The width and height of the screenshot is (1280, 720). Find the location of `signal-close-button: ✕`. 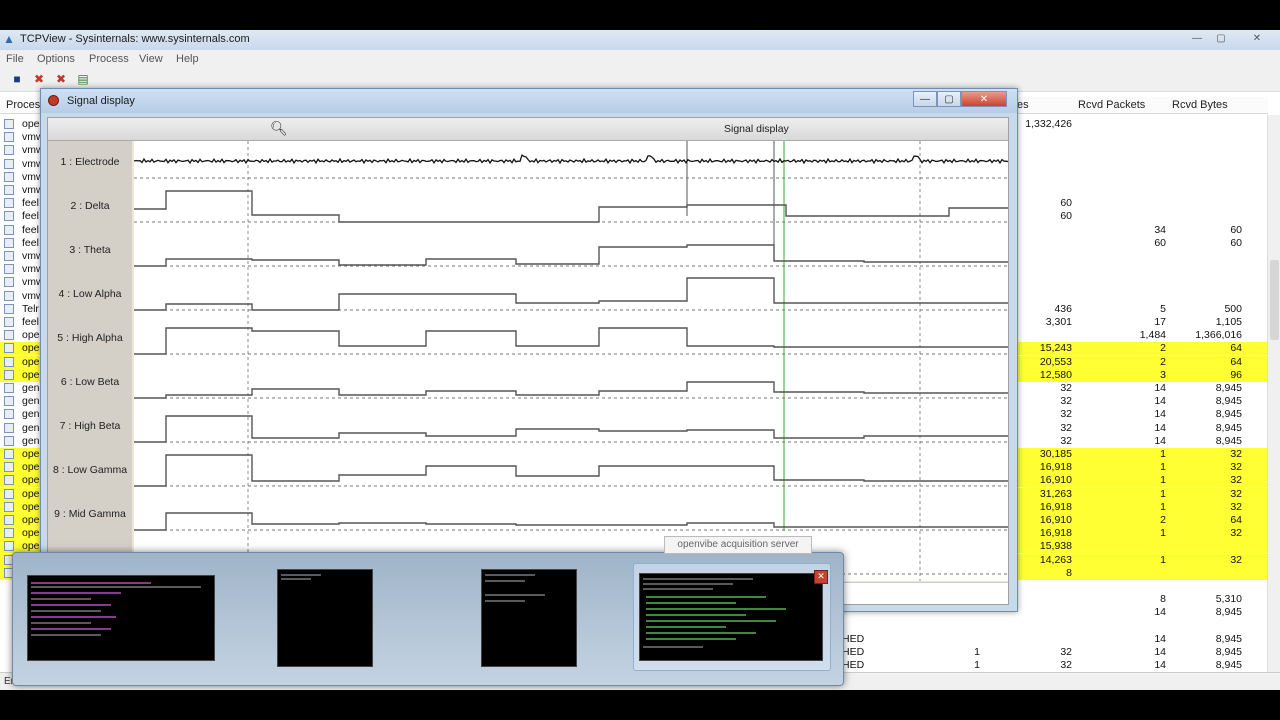

signal-close-button: ✕ is located at coordinates (984, 99).